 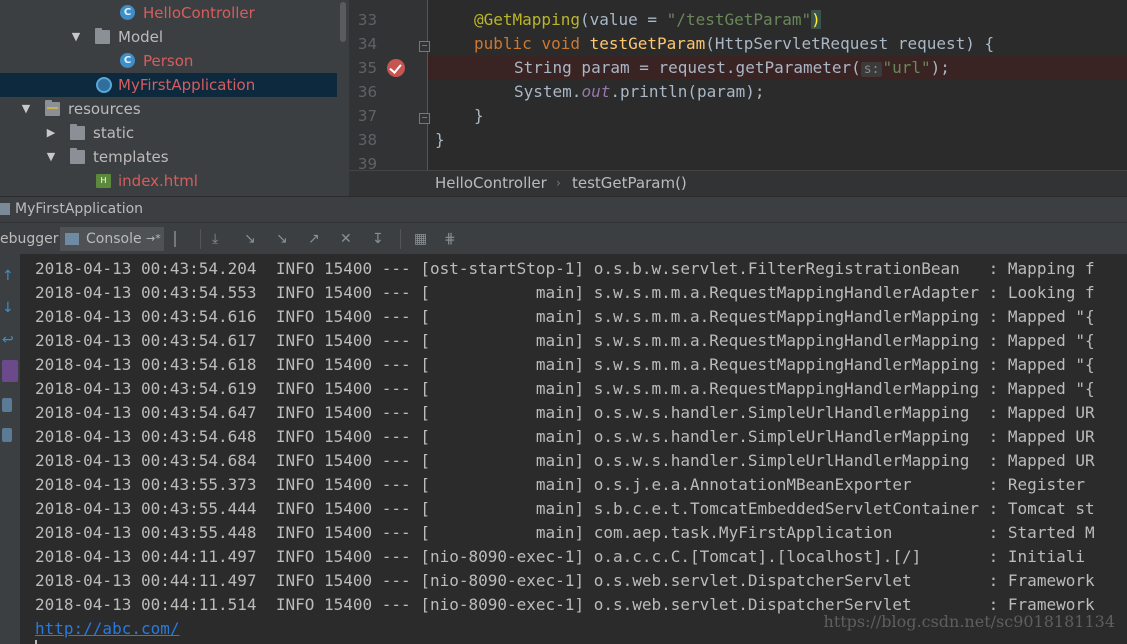 I want to click on tree-item-myfirstapplication: MyFirstApplication, so click(x=174, y=85).